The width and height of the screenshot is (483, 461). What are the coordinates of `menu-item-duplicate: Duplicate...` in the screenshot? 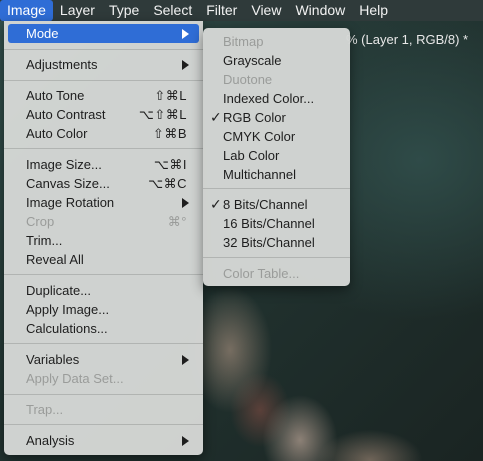 It's located at (103, 290).